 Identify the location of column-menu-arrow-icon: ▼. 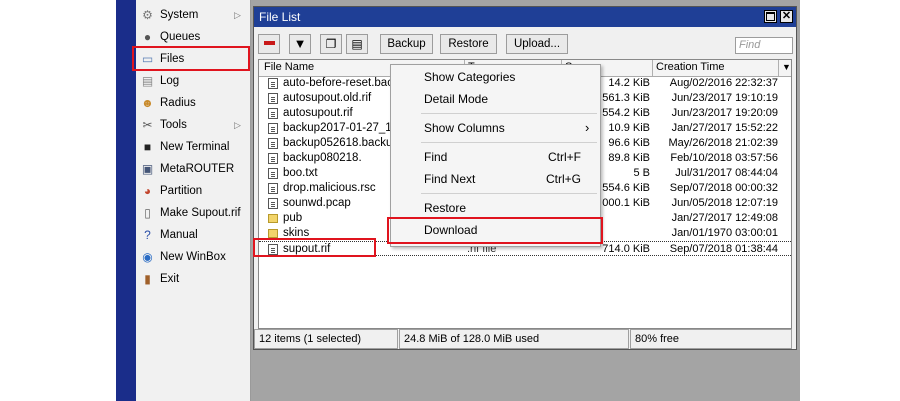
(786, 67).